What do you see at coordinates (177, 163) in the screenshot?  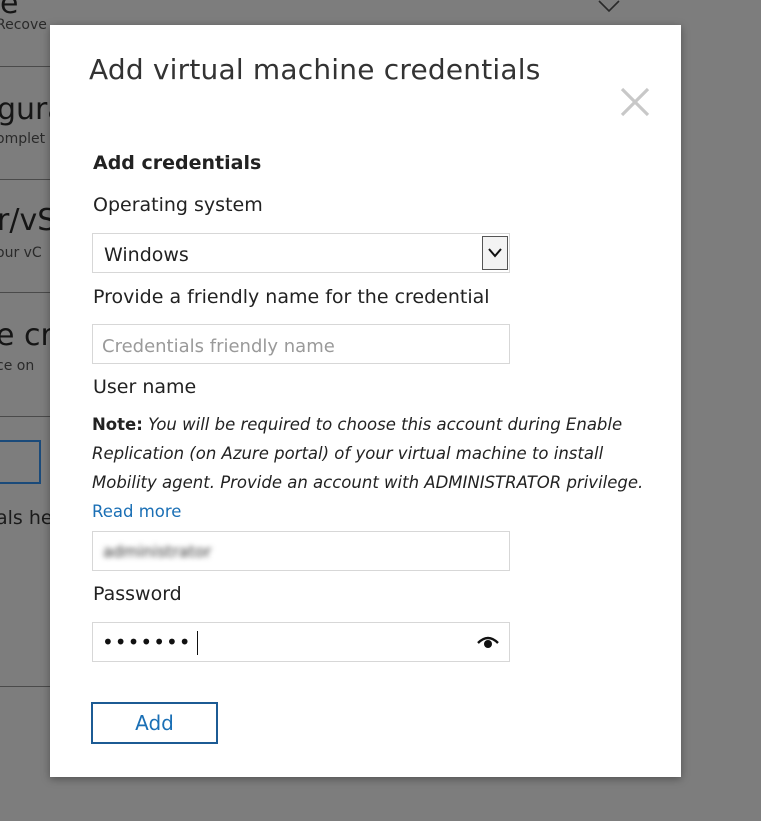 I see `section-heading: Add credentials` at bounding box center [177, 163].